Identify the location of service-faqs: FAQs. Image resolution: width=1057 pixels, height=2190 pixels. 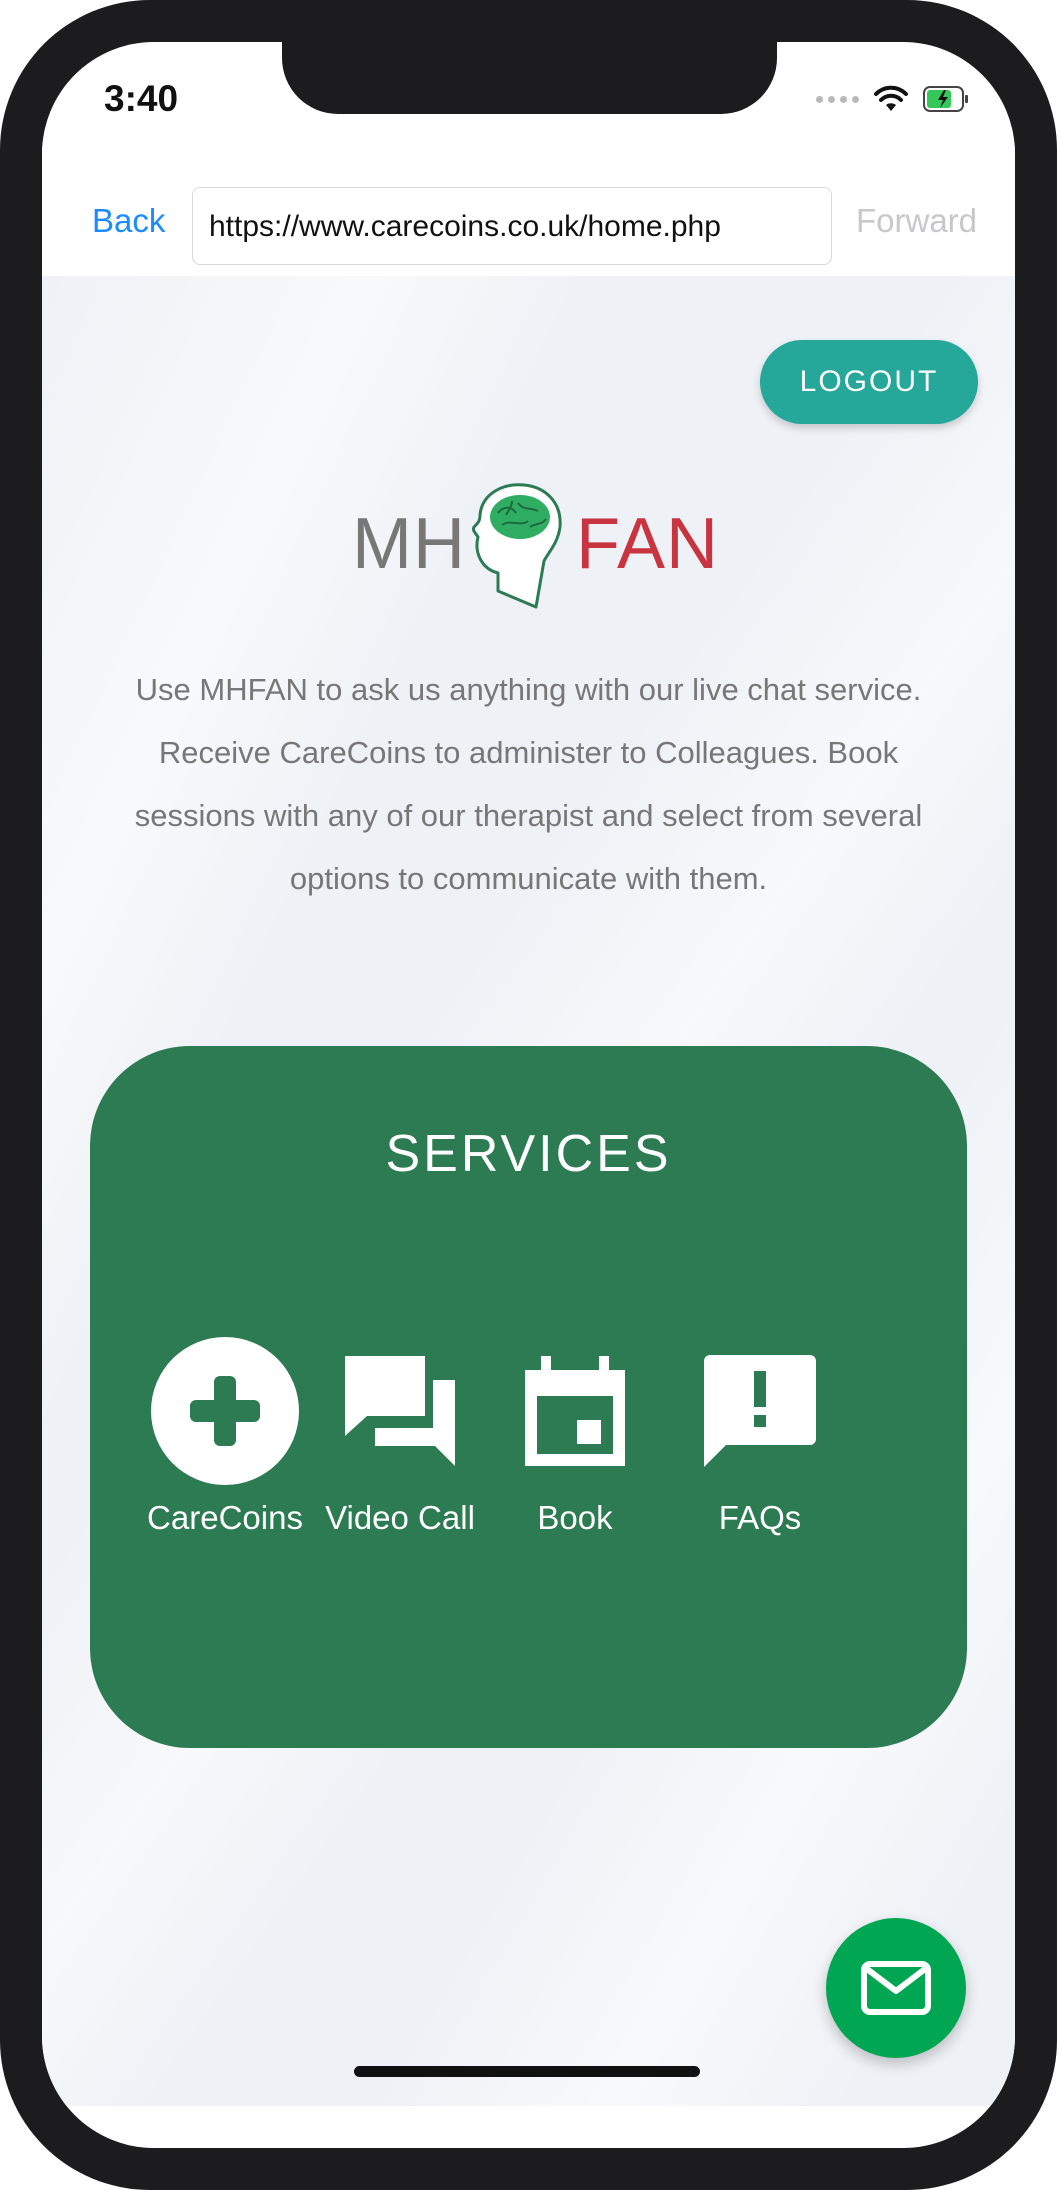
(760, 1442).